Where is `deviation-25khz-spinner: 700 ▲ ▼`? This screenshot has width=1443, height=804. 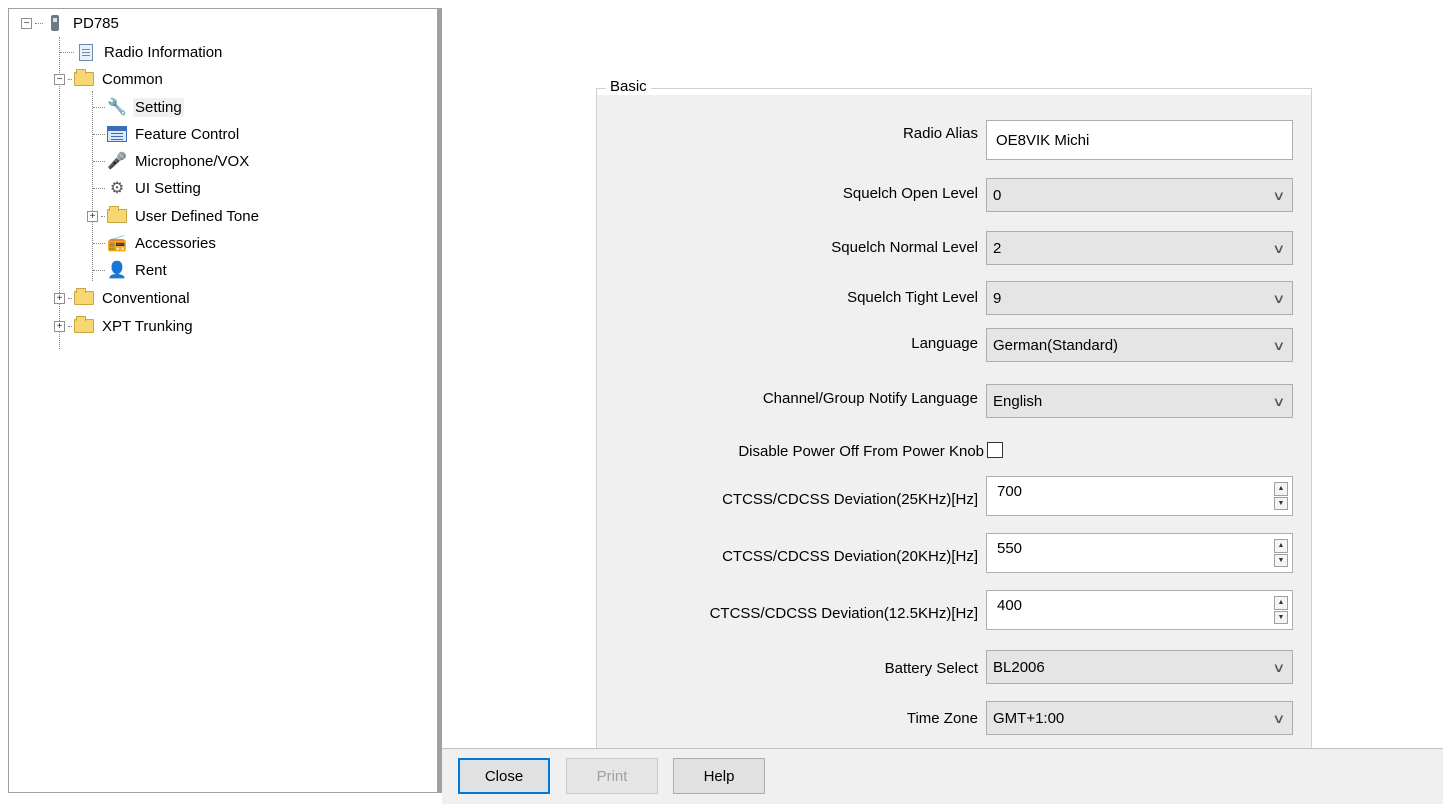
deviation-25khz-spinner: 700 ▲ ▼ is located at coordinates (1139, 496).